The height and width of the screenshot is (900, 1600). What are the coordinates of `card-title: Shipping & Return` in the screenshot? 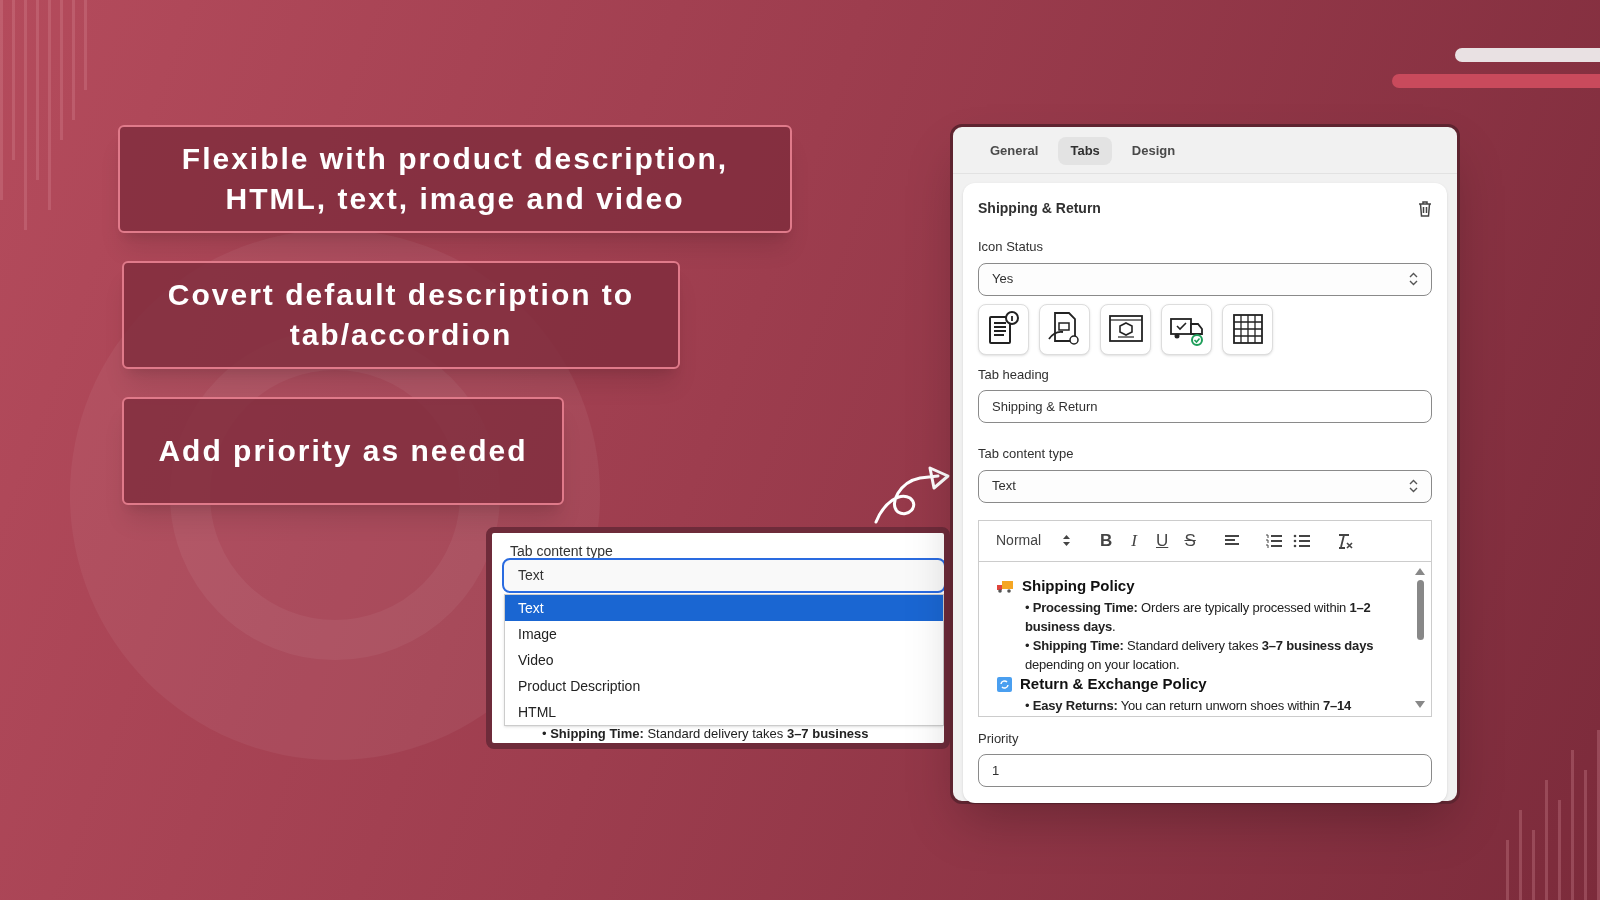 It's located at (1039, 208).